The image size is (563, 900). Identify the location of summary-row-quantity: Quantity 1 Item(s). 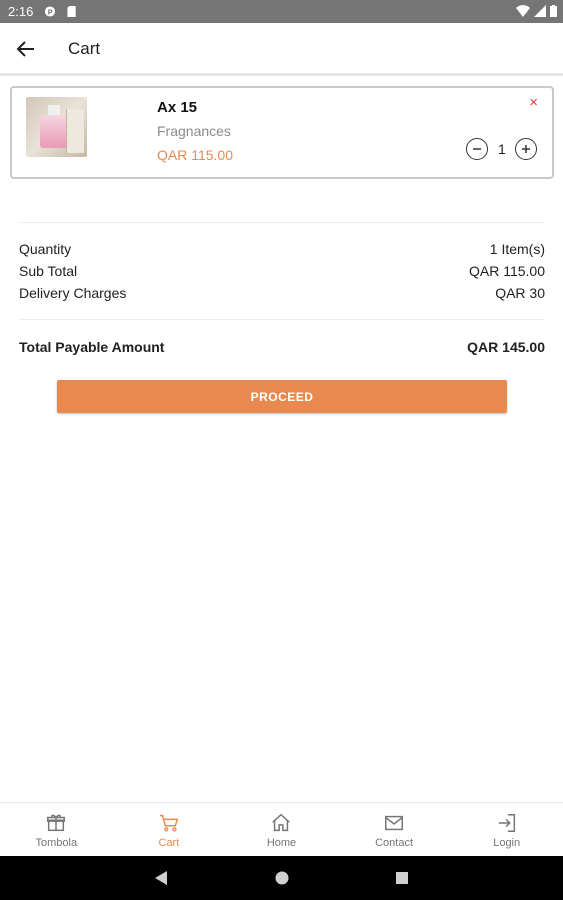
(282, 249).